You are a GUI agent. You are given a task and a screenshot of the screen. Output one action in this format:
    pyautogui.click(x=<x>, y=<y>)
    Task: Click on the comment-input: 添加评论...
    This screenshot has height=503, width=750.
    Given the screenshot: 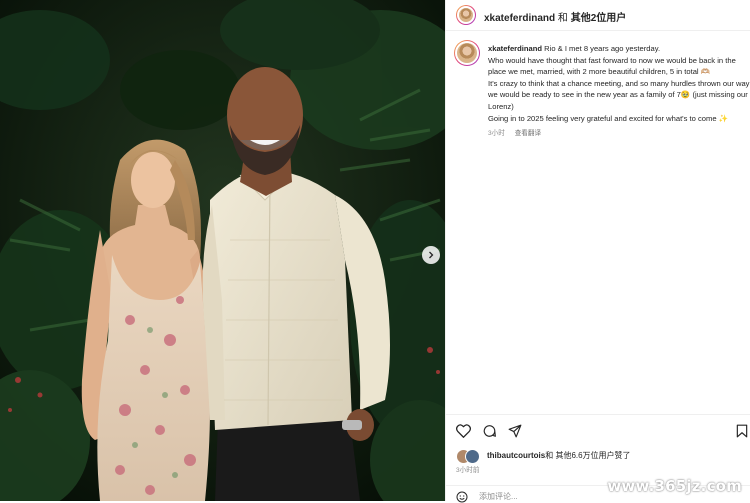 What is the action you would take?
    pyautogui.click(x=498, y=496)
    